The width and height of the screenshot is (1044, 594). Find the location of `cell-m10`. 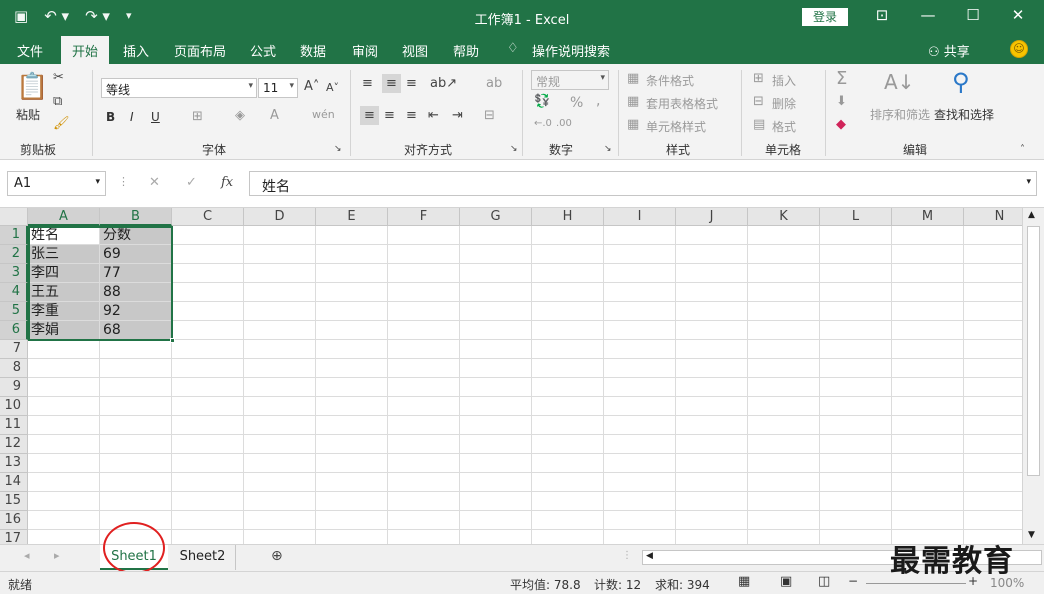

cell-m10 is located at coordinates (928, 406).